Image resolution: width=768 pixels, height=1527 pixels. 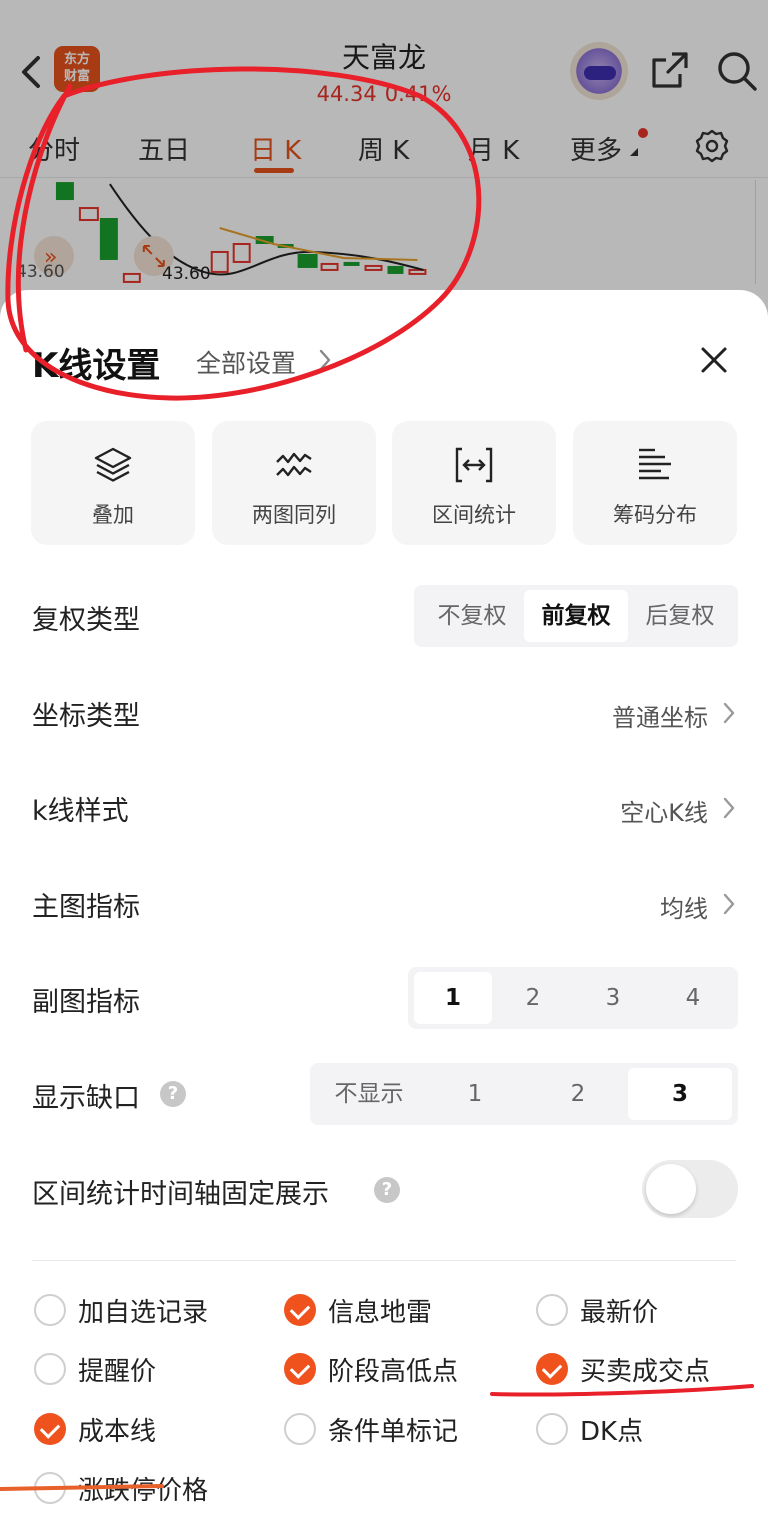 What do you see at coordinates (475, 1094) in the screenshot?
I see `gap-option-1: 1` at bounding box center [475, 1094].